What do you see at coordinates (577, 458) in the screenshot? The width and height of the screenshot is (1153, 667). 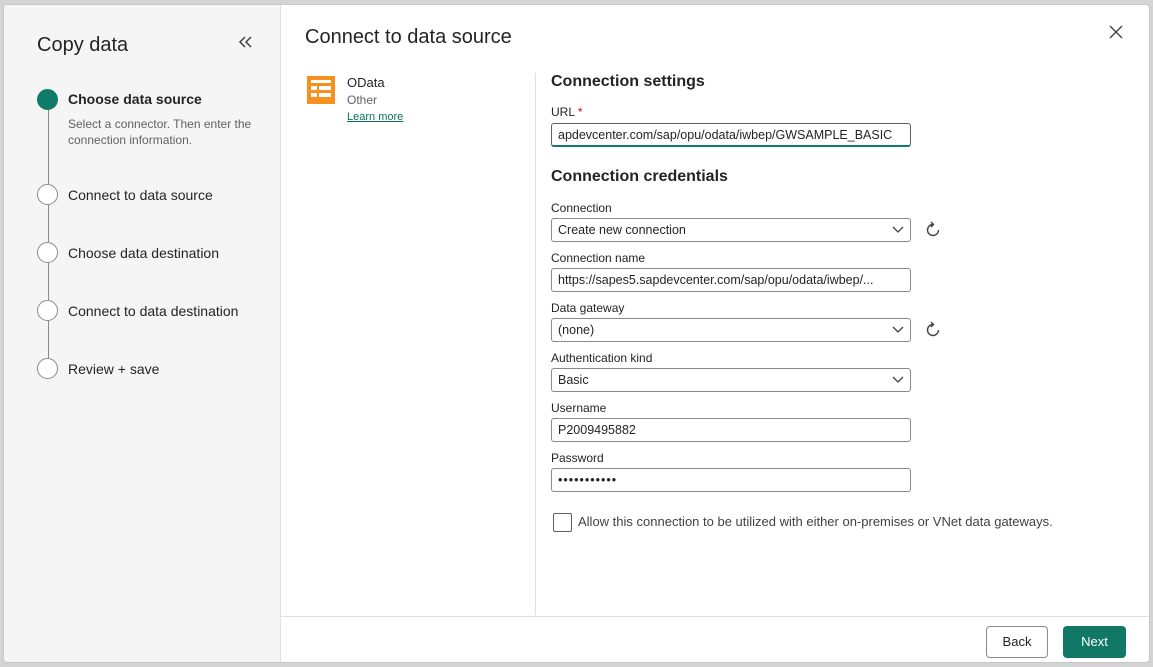 I see `password-label: Password` at bounding box center [577, 458].